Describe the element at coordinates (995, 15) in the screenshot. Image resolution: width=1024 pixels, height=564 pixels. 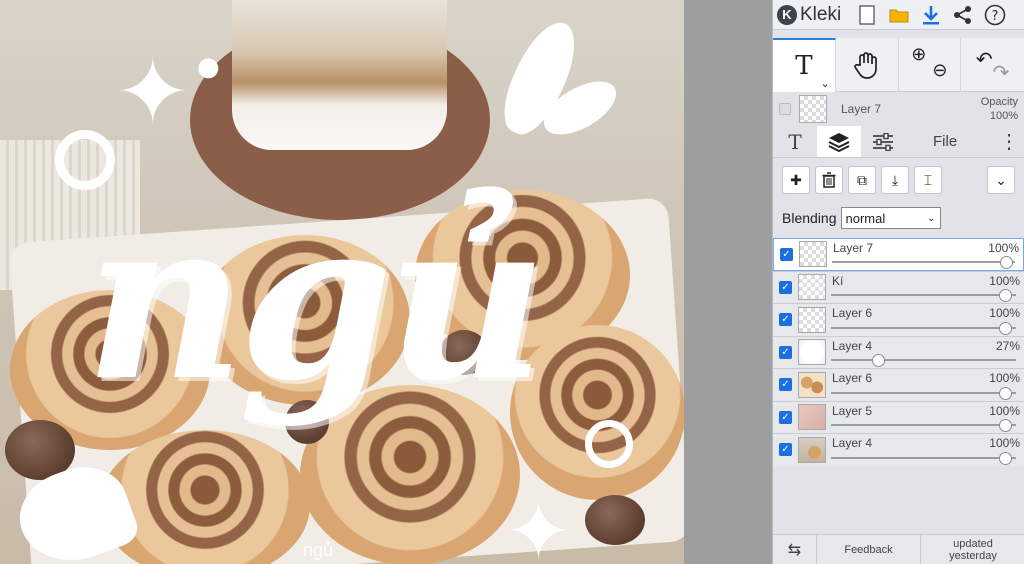
I see `help-icon: ?` at that location.